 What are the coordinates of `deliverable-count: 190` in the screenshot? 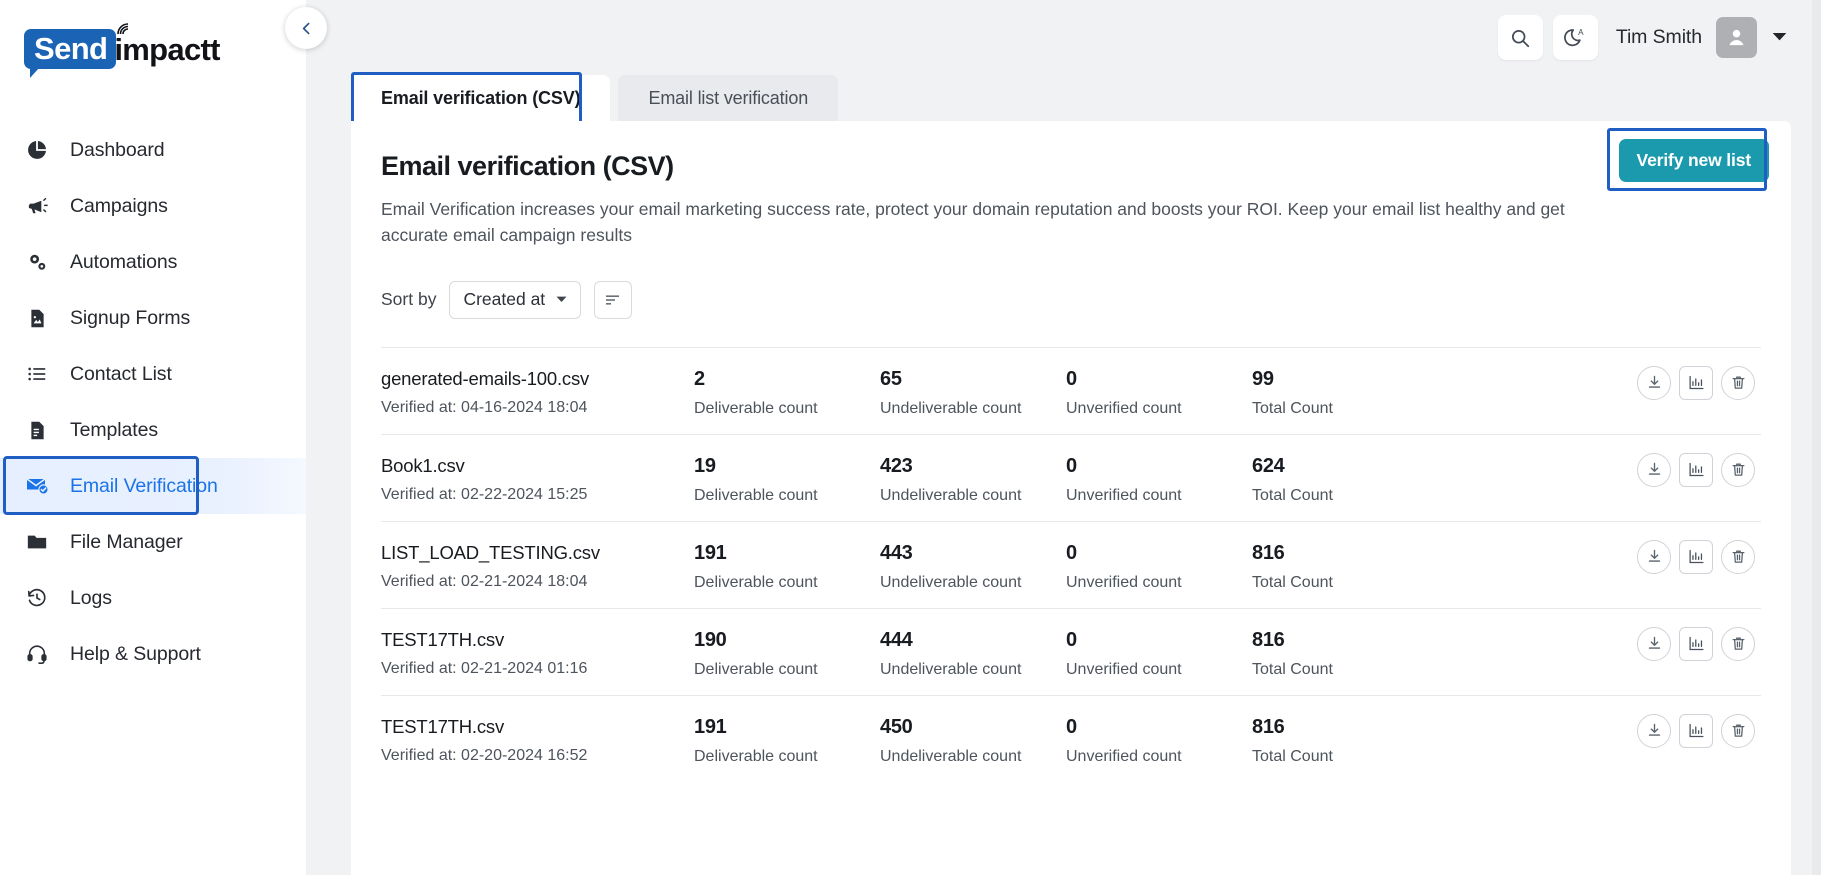 It's located at (710, 639).